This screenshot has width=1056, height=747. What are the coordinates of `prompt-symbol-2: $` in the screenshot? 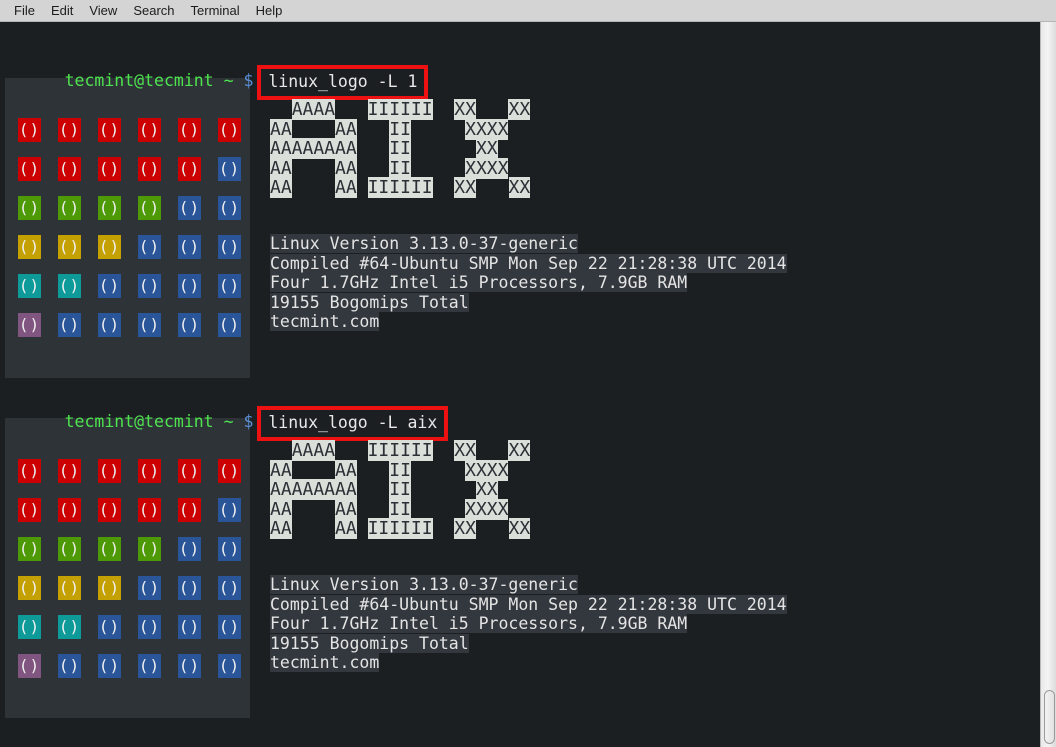 It's located at (248, 421).